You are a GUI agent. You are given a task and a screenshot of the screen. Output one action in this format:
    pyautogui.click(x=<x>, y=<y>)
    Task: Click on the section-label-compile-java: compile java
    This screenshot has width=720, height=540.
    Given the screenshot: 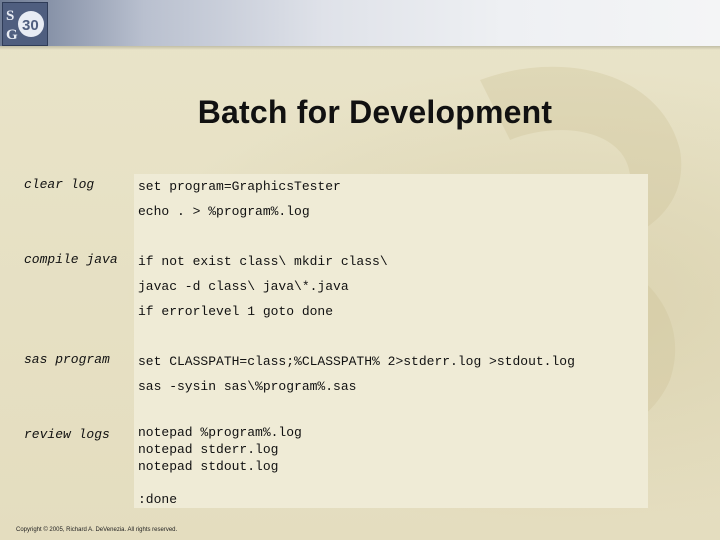 What is the action you would take?
    pyautogui.click(x=71, y=259)
    